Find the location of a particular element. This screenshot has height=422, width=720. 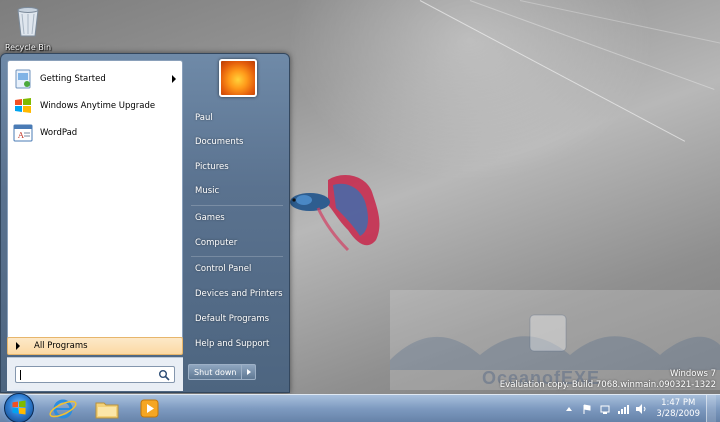

internet-explorer-icon is located at coordinates (63, 409).